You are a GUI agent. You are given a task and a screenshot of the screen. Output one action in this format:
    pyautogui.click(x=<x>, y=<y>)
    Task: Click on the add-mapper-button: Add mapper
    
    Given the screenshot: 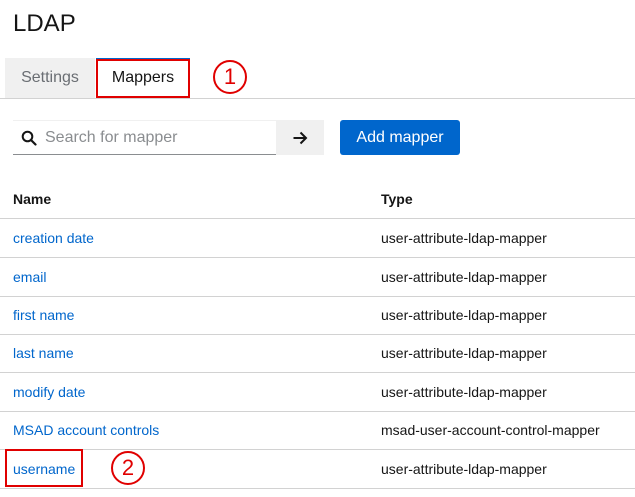 What is the action you would take?
    pyautogui.click(x=400, y=137)
    